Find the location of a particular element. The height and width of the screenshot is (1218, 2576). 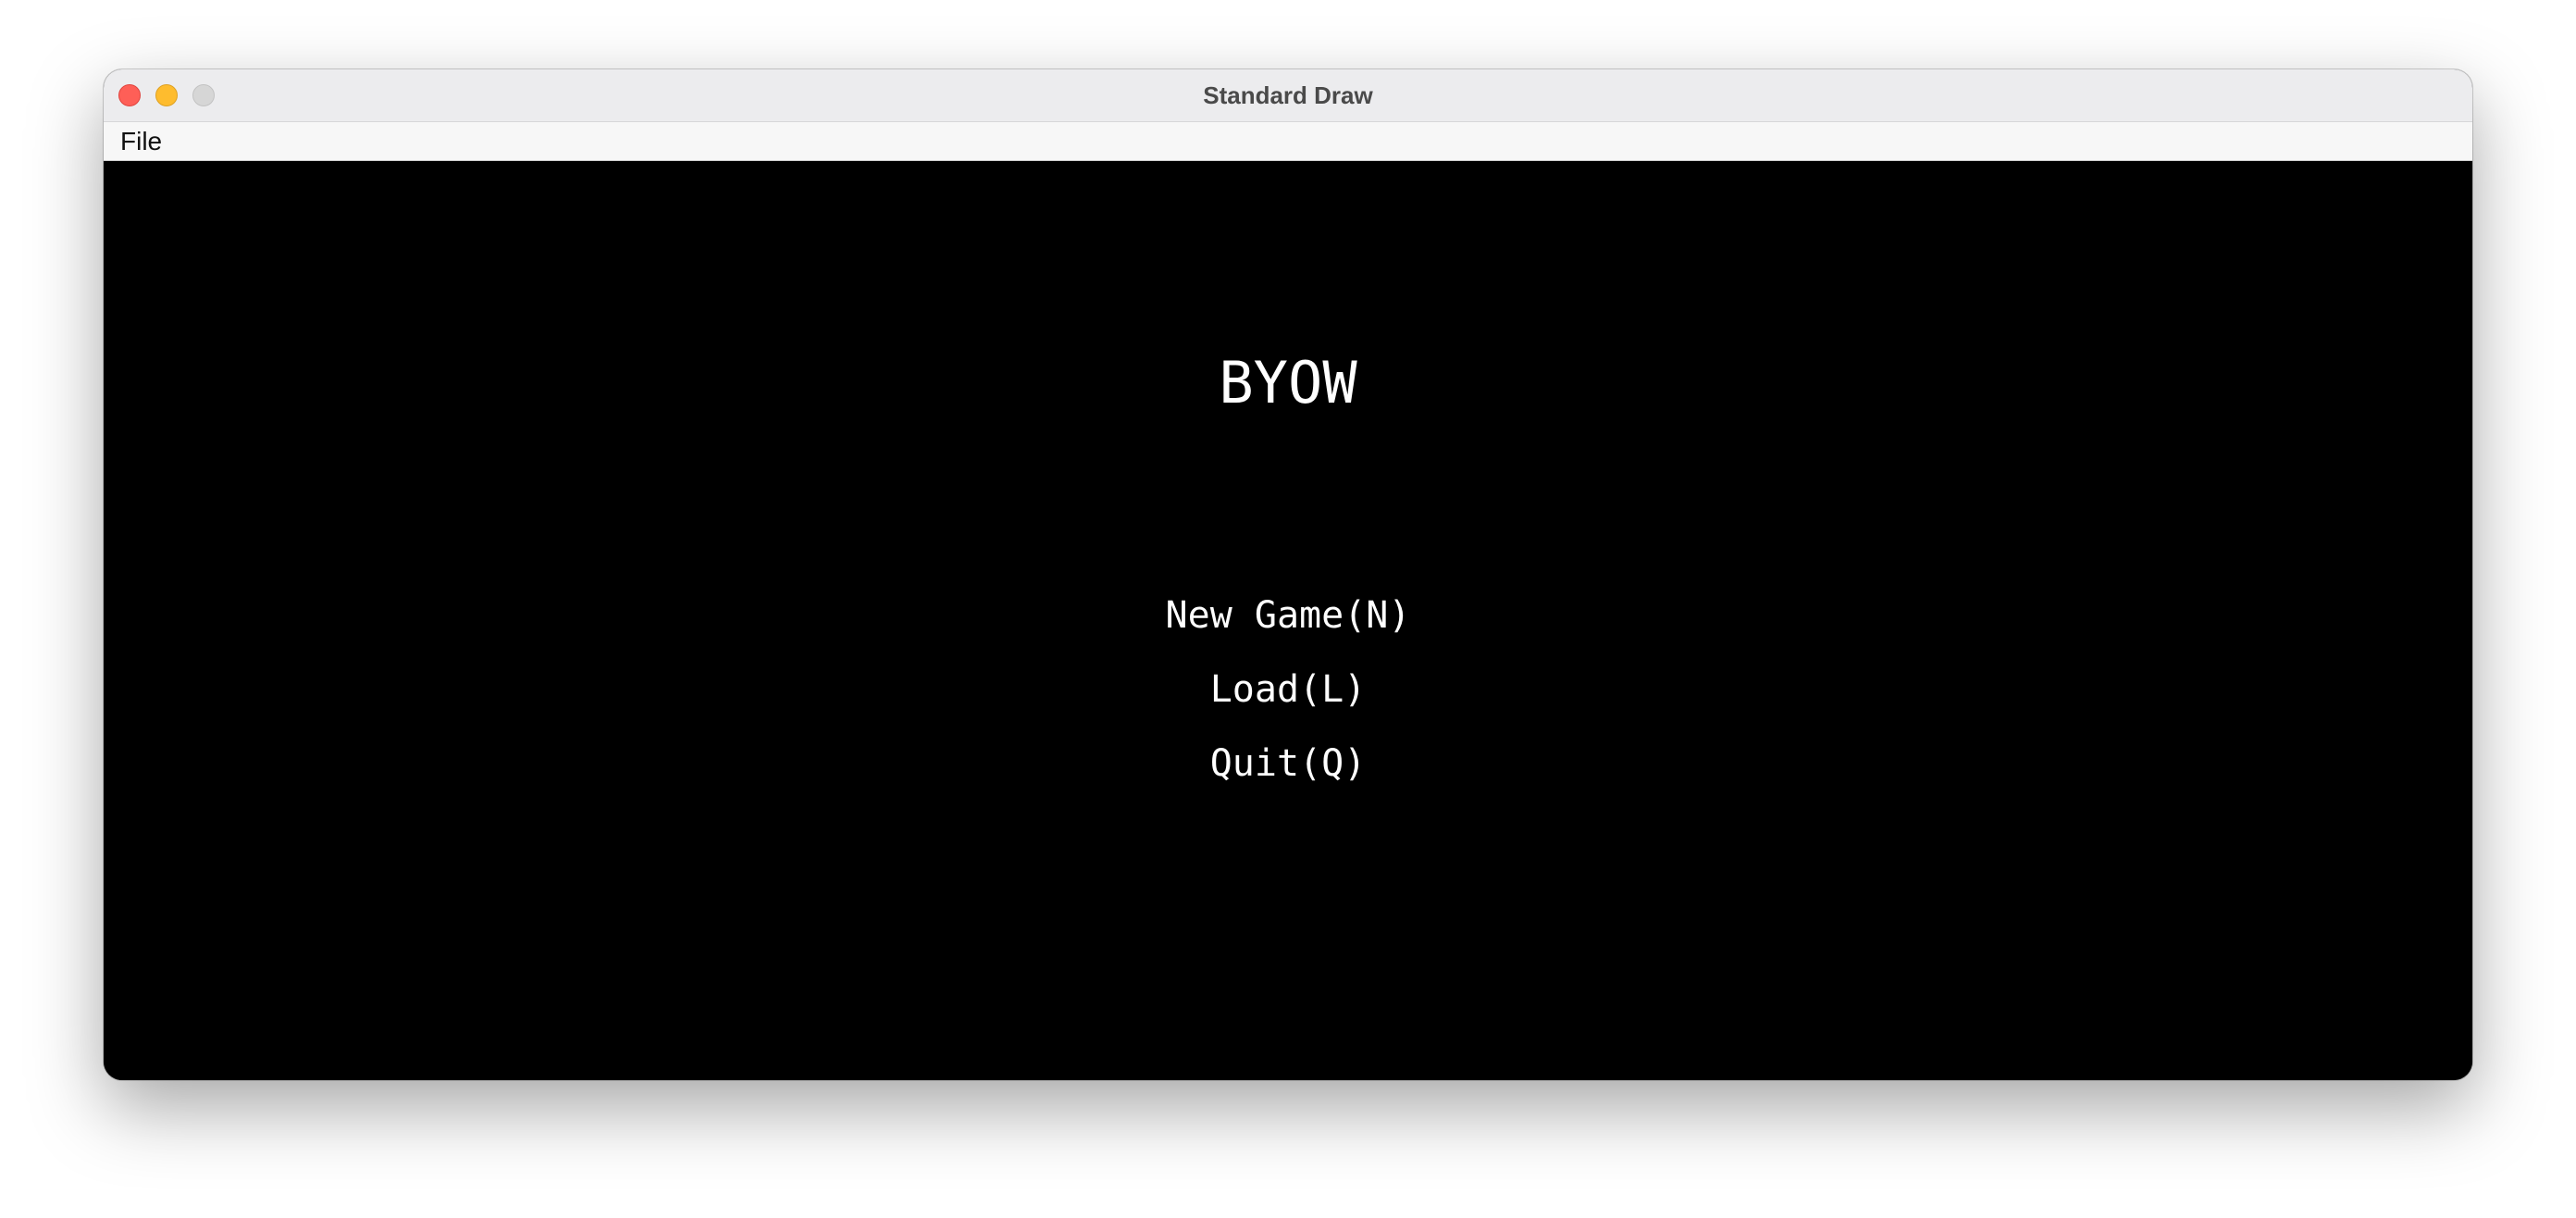

window-title: Standard Draw is located at coordinates (1288, 95).